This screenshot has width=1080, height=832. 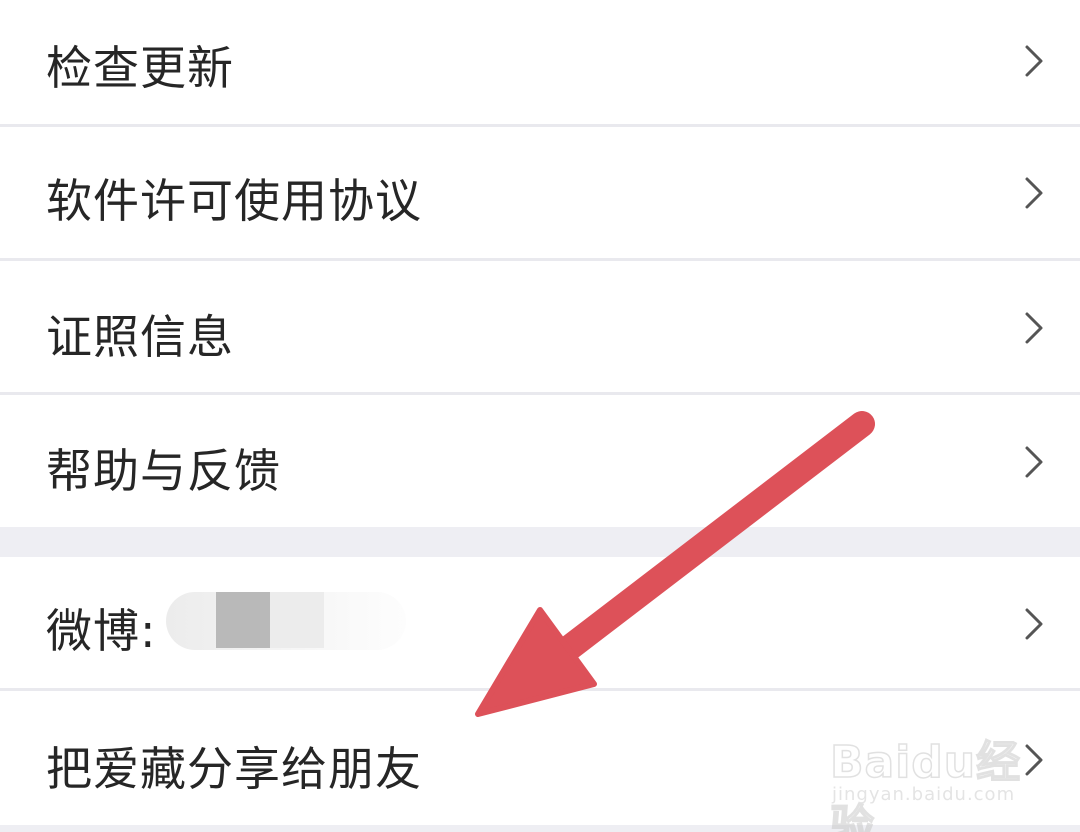 I want to click on help-feedback-label: 帮助与反馈, so click(x=163, y=471).